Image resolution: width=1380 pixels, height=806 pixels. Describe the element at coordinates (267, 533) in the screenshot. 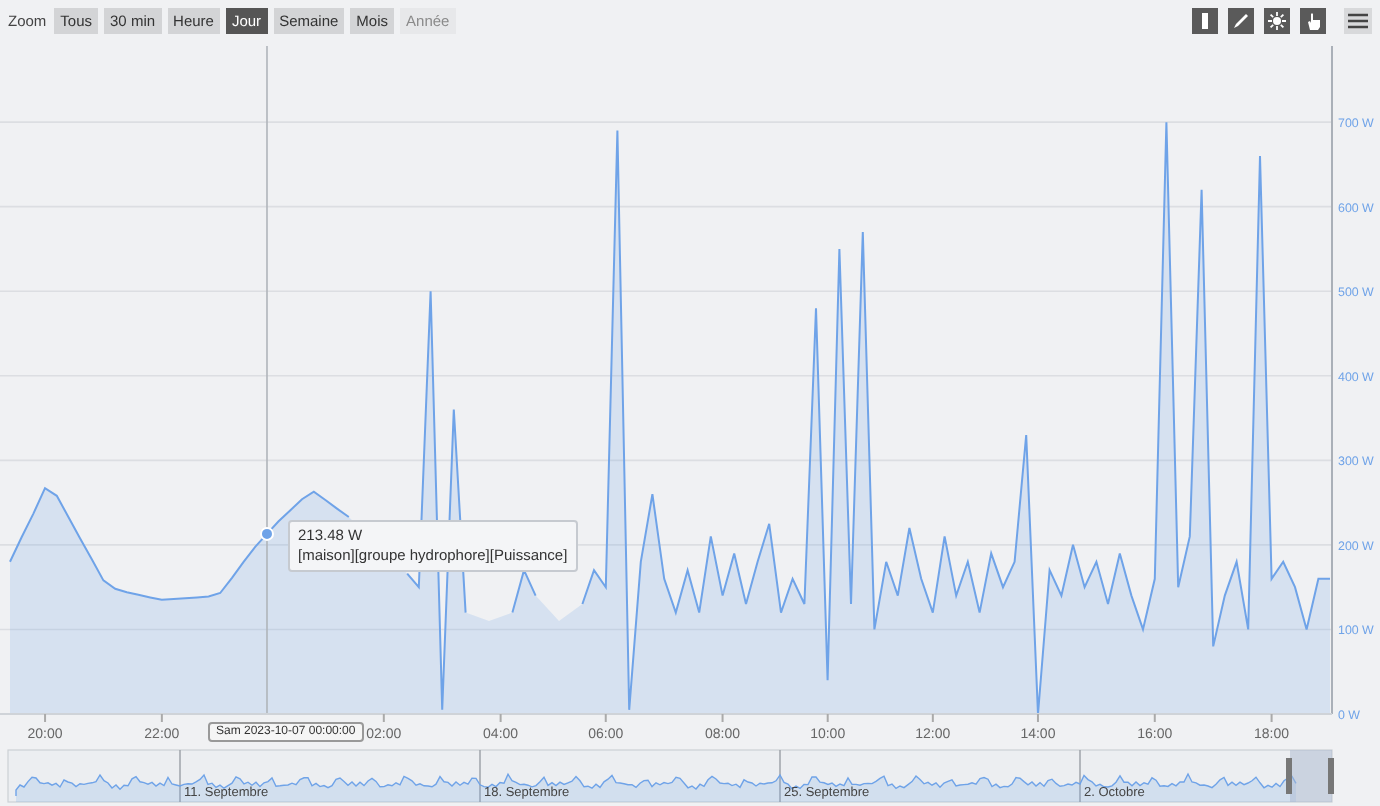

I see `point-marker` at that location.